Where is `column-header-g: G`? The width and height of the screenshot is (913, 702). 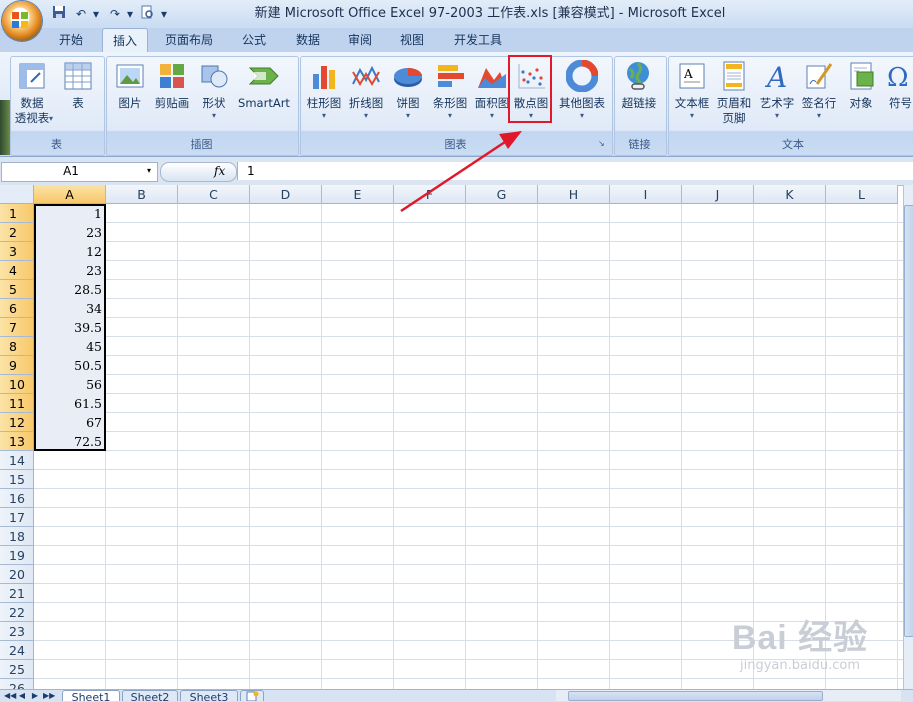 column-header-g: G is located at coordinates (502, 194).